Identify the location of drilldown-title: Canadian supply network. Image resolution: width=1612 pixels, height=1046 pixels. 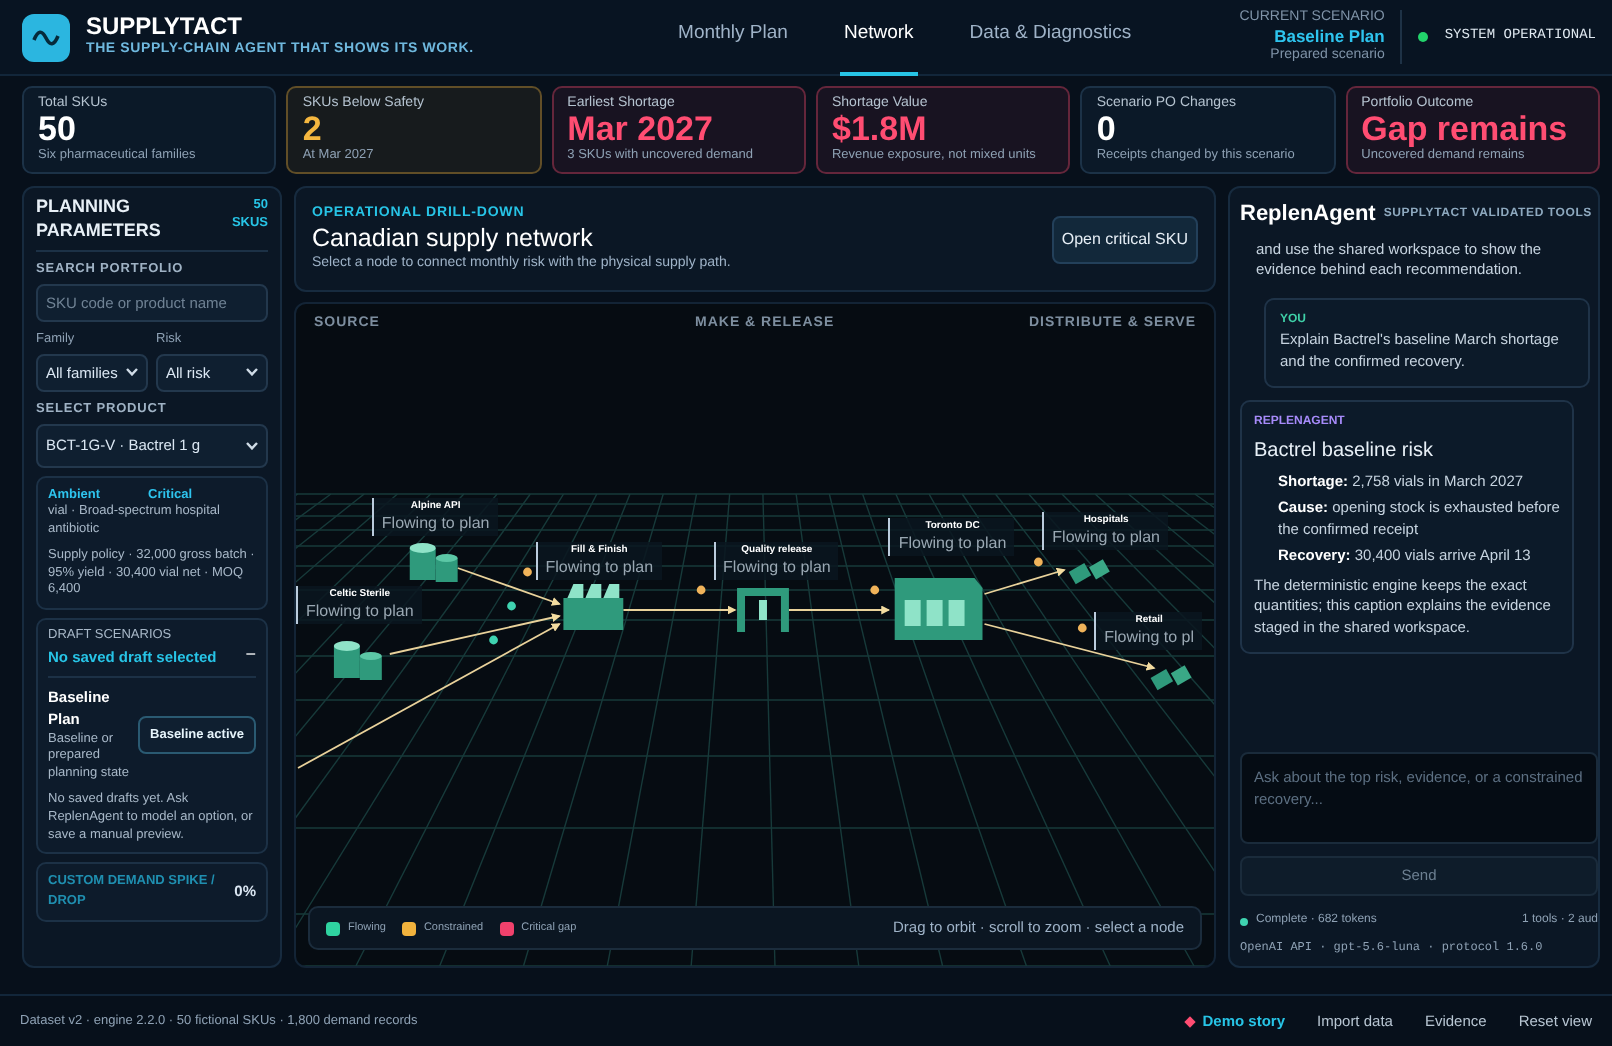
(453, 239).